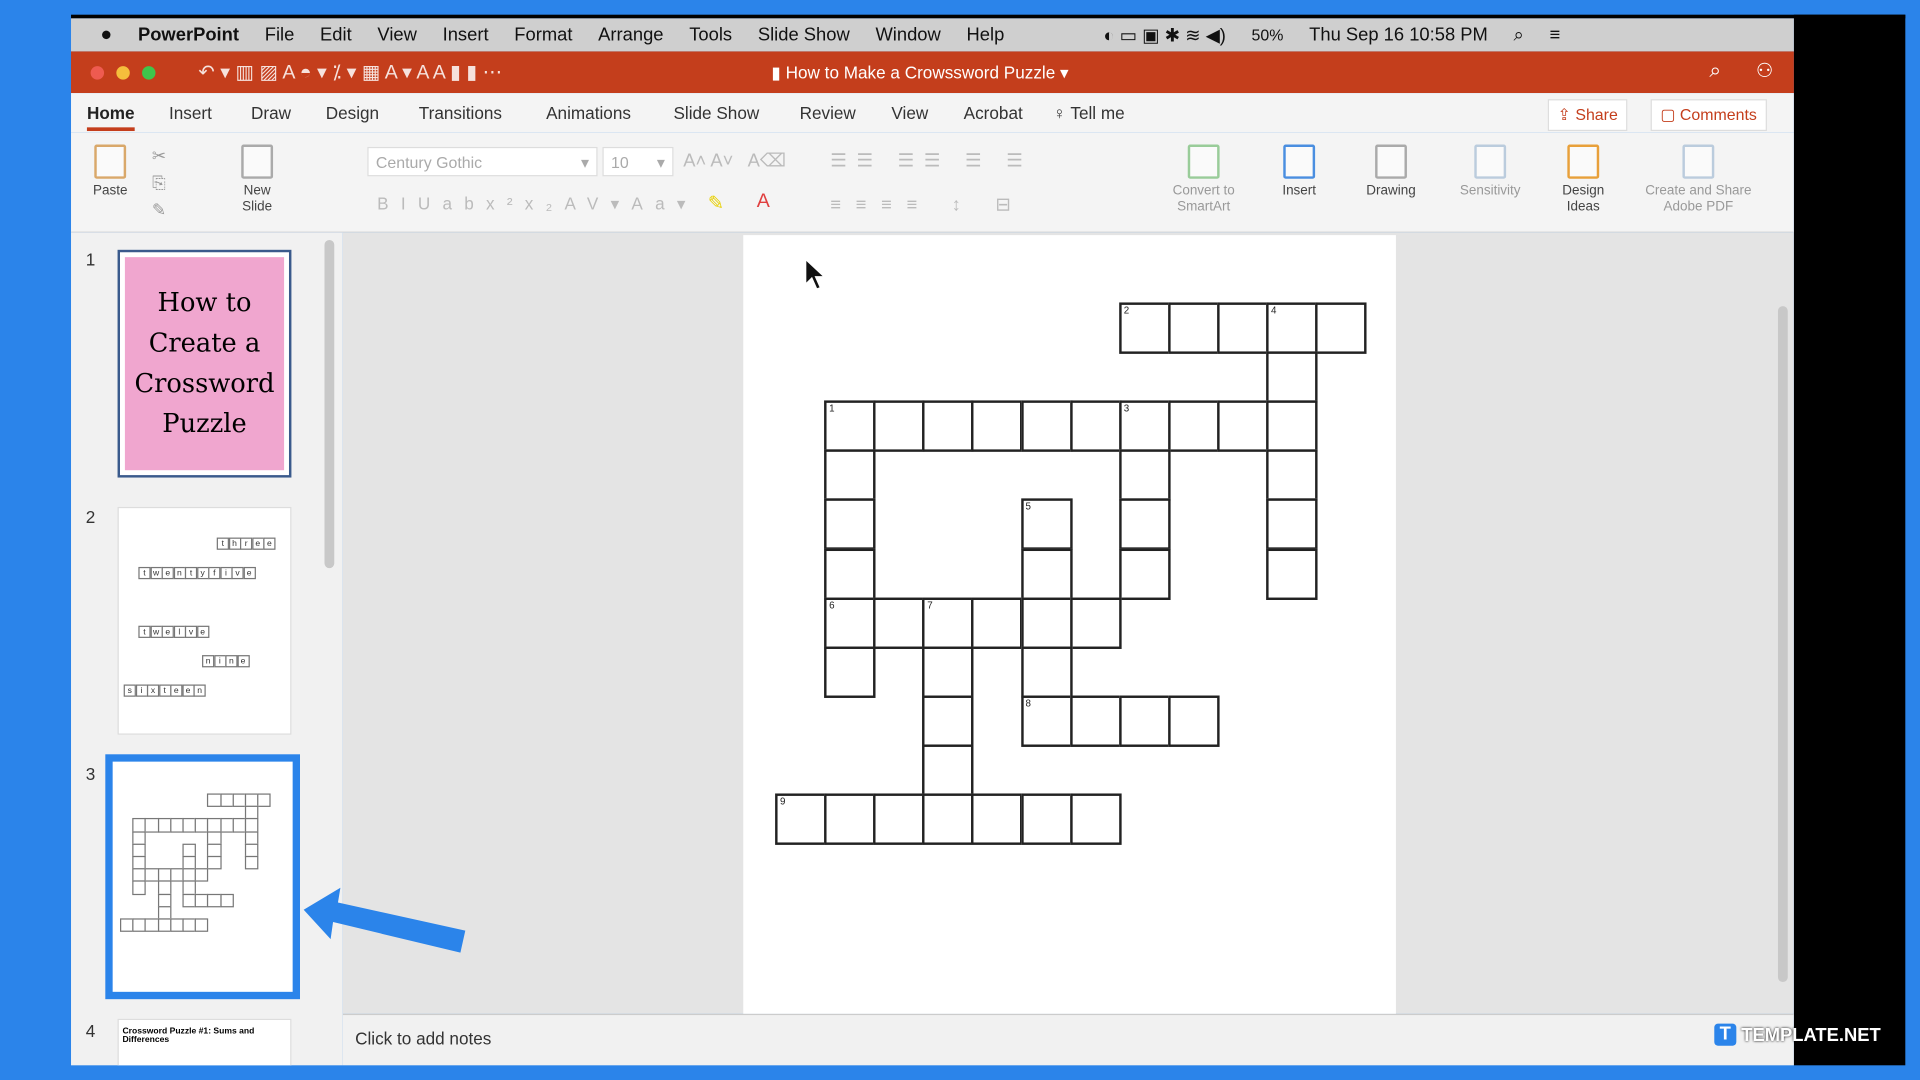 The image size is (1920, 1080). Describe the element at coordinates (1583, 179) in the screenshot. I see `design-ideas-button: Design Ideas` at that location.